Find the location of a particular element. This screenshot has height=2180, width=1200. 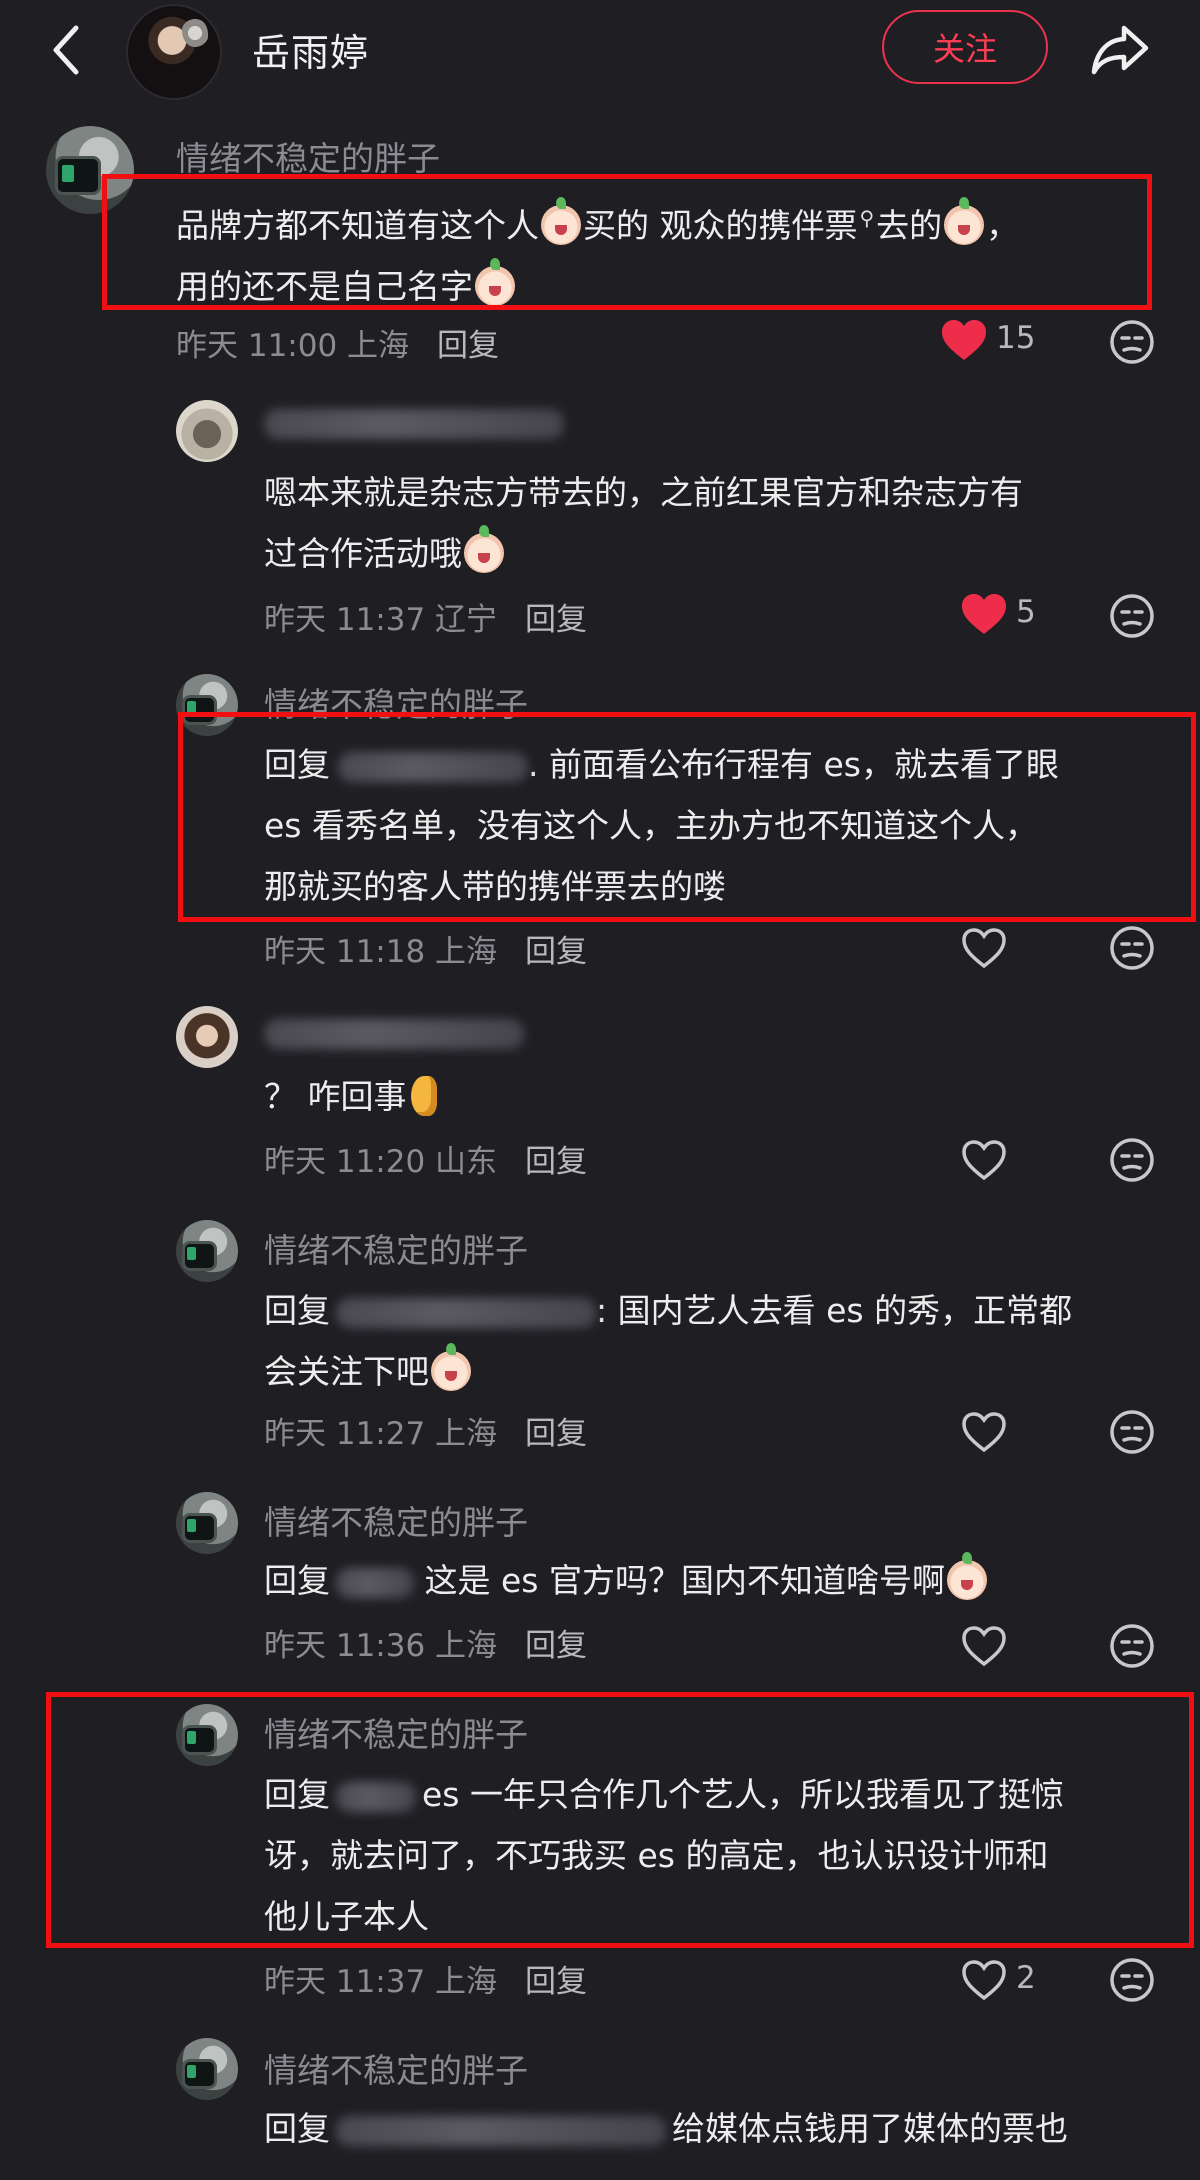

search-icon: ⚲ is located at coordinates (867, 218).